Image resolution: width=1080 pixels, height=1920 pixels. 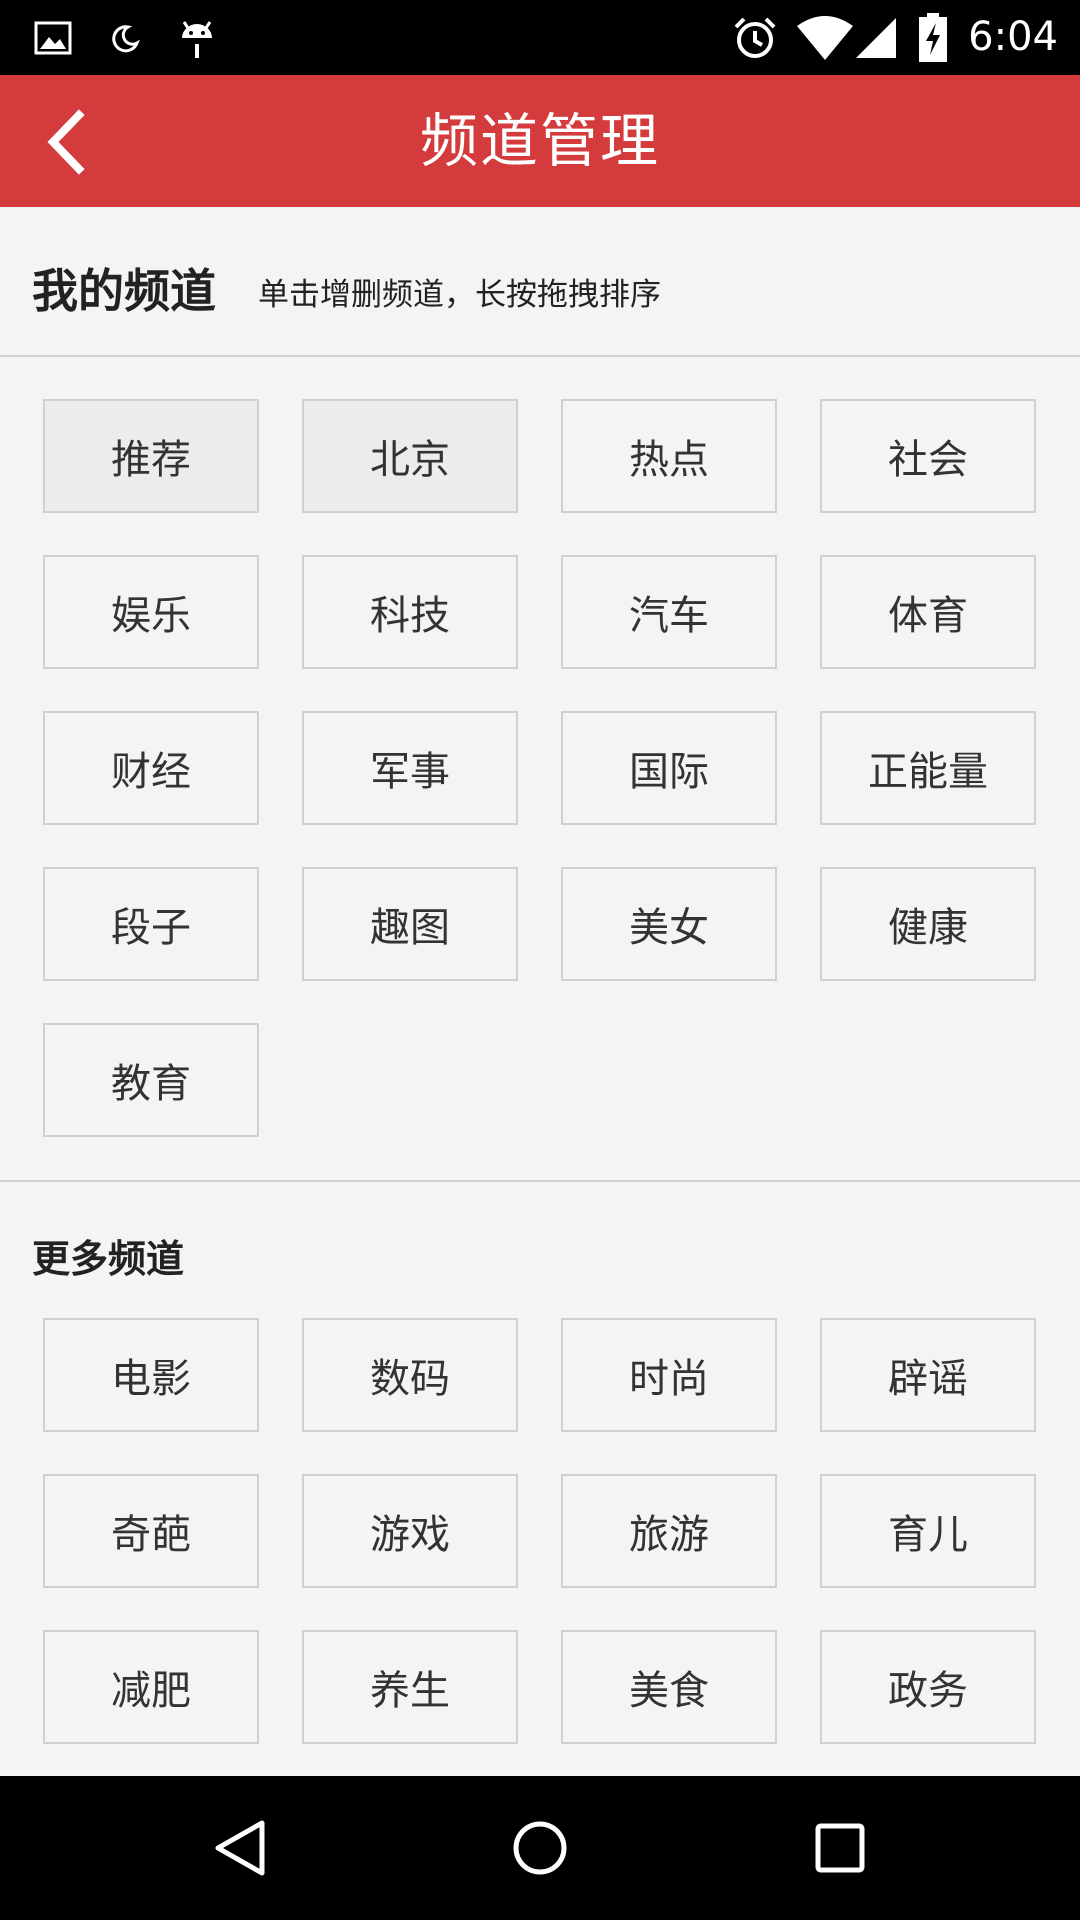 What do you see at coordinates (151, 456) in the screenshot?
I see `my-channel-chip: 推荐` at bounding box center [151, 456].